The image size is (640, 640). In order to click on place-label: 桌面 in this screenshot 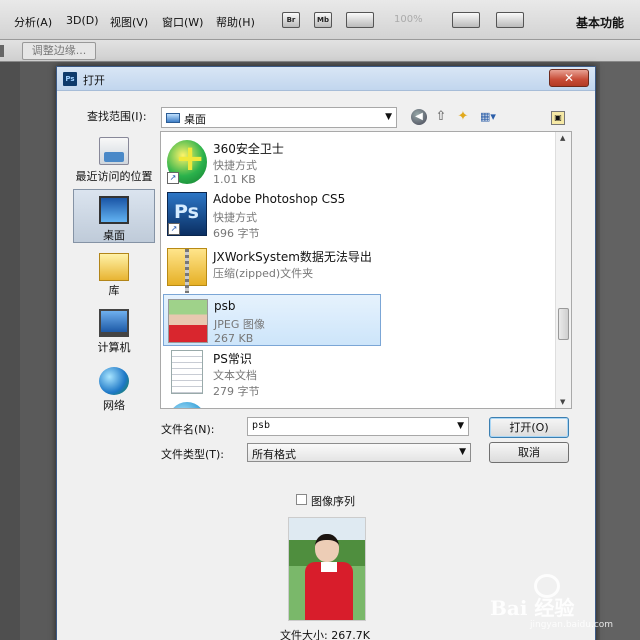, I will do `click(114, 235)`.